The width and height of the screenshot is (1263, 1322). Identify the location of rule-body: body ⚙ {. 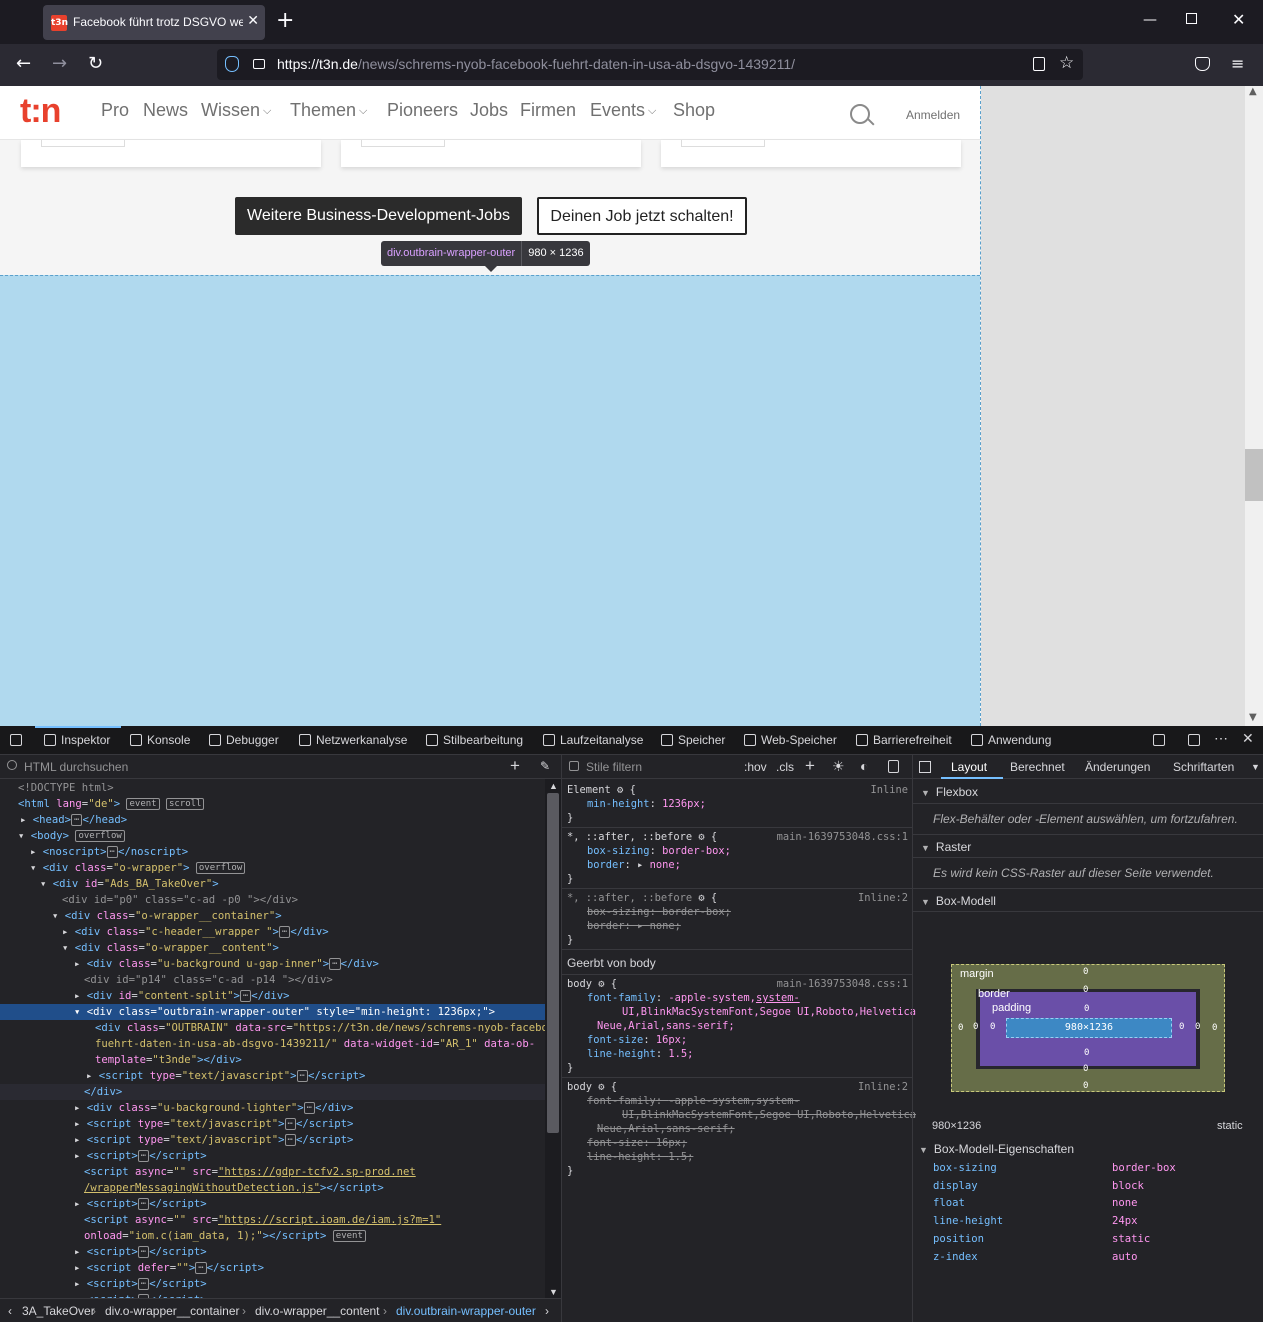
(592, 984).